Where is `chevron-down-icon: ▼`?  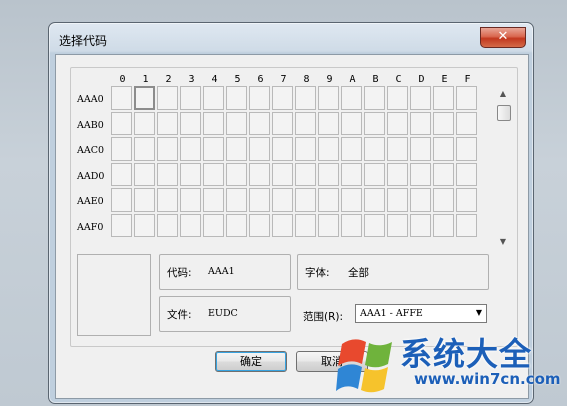 chevron-down-icon: ▼ is located at coordinates (479, 312).